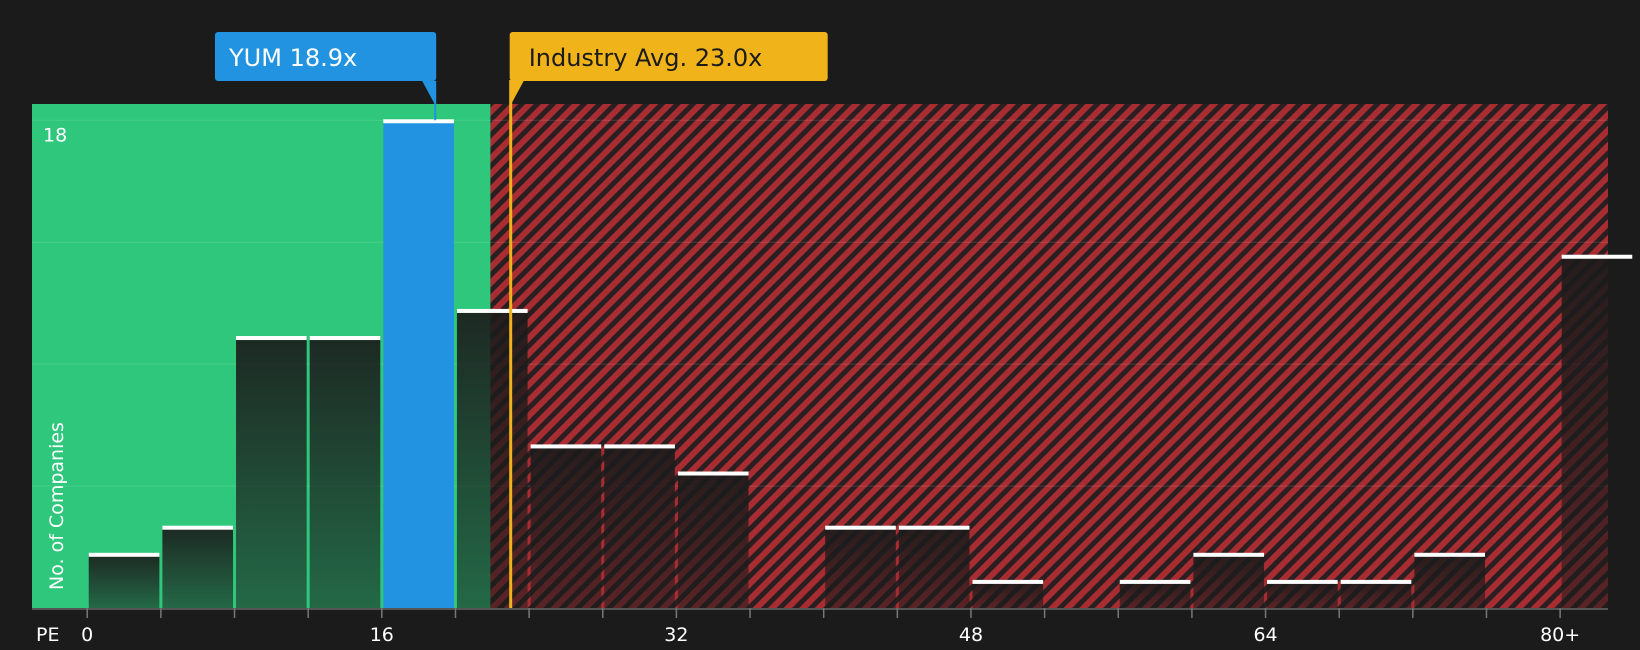  I want to click on x-tick-label: 0, so click(87, 635).